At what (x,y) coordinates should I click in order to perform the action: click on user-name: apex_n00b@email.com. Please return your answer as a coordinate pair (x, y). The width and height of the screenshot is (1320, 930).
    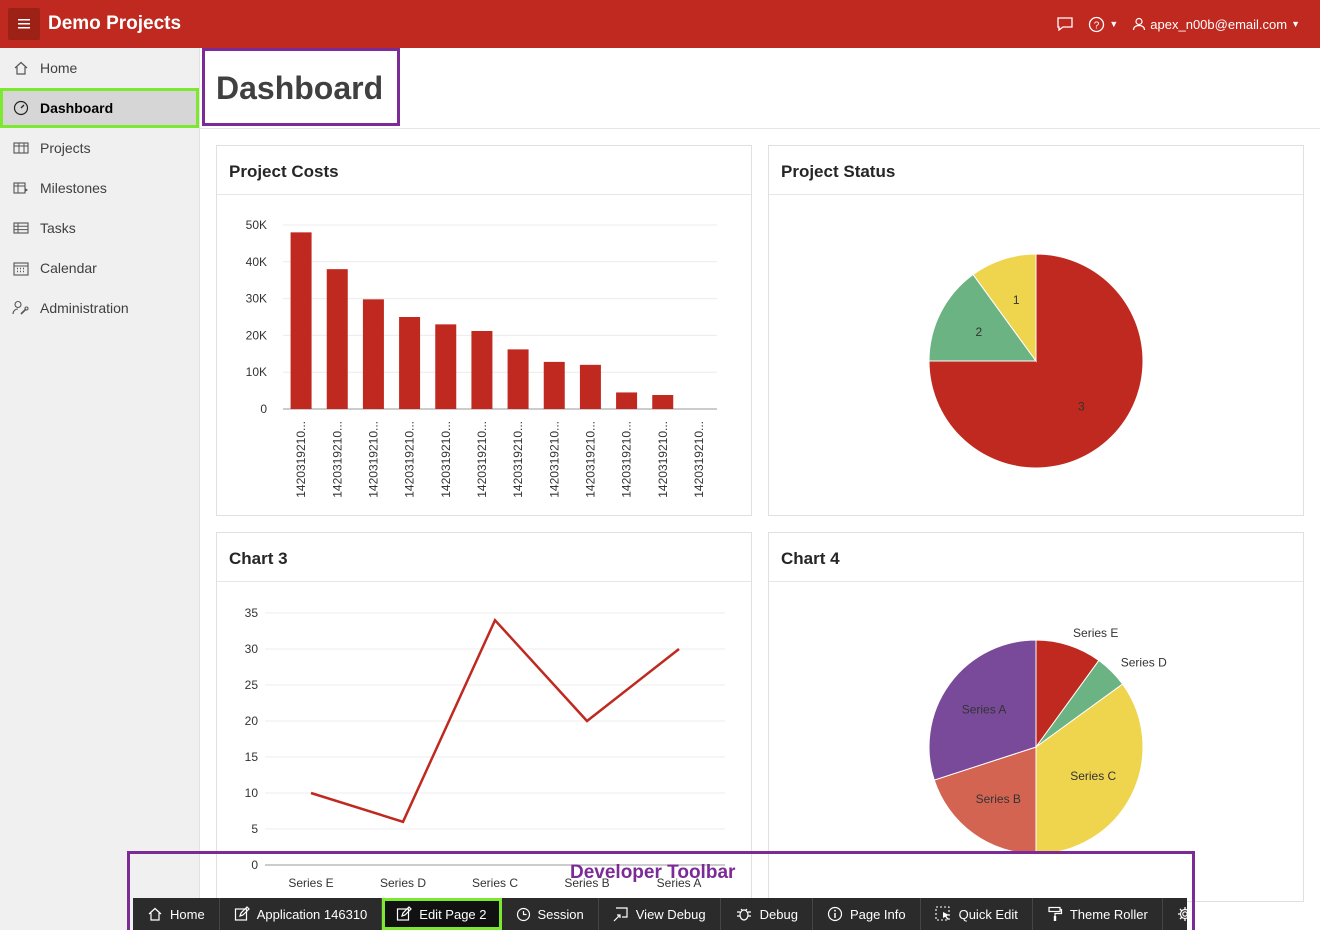
    Looking at the image, I should click on (1219, 24).